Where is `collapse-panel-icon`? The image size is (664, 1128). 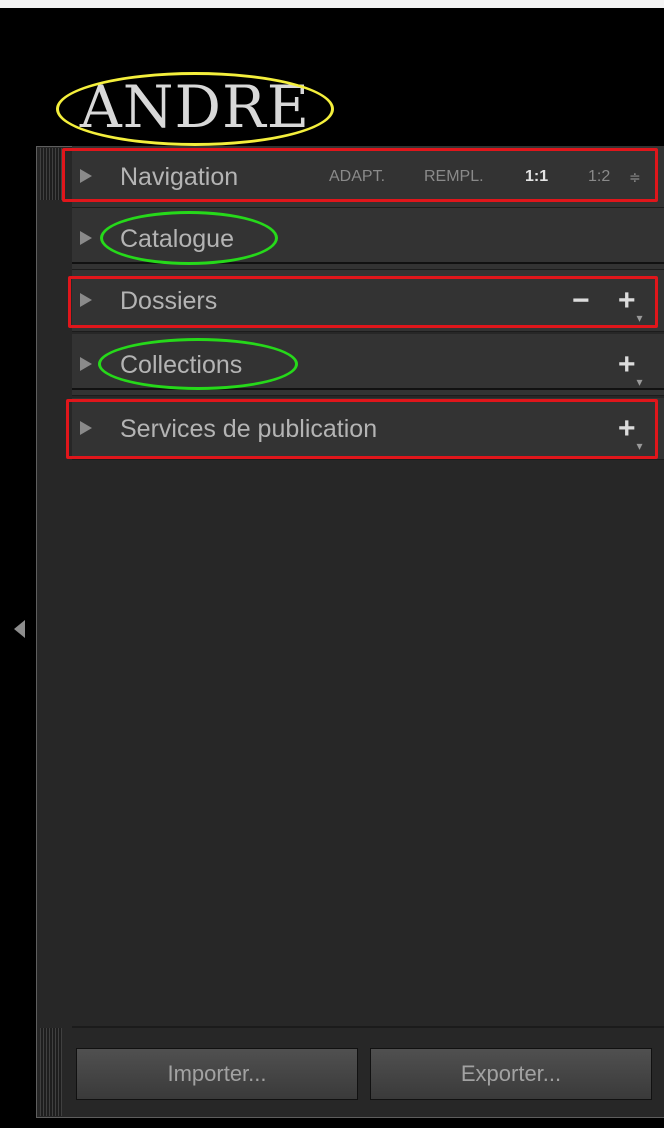 collapse-panel-icon is located at coordinates (19, 629).